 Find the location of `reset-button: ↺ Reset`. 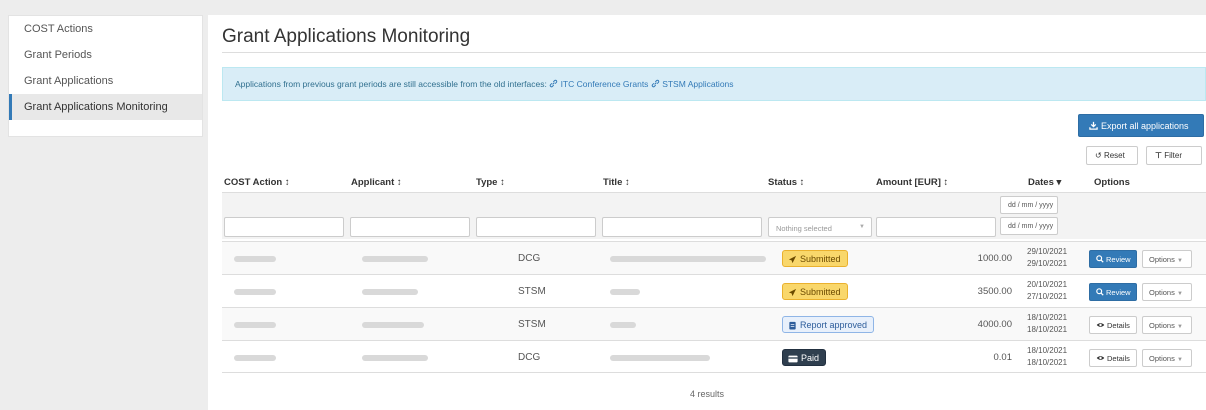

reset-button: ↺ Reset is located at coordinates (1112, 155).